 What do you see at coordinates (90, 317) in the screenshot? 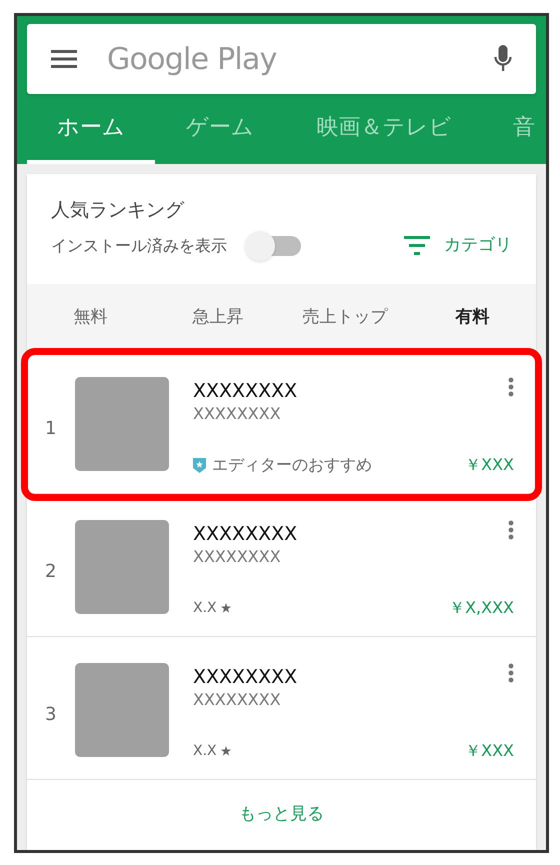
I see `ranking-tab: 無料` at bounding box center [90, 317].